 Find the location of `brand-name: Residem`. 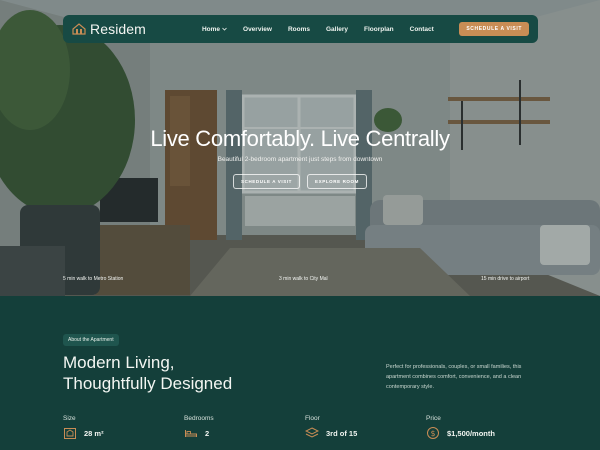

brand-name: Residem is located at coordinates (118, 29).